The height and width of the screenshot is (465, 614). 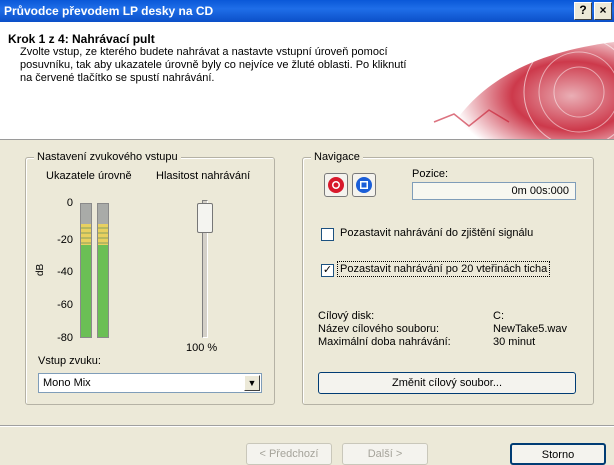 What do you see at coordinates (67, 383) in the screenshot?
I see `input-source-value: Mono Mix` at bounding box center [67, 383].